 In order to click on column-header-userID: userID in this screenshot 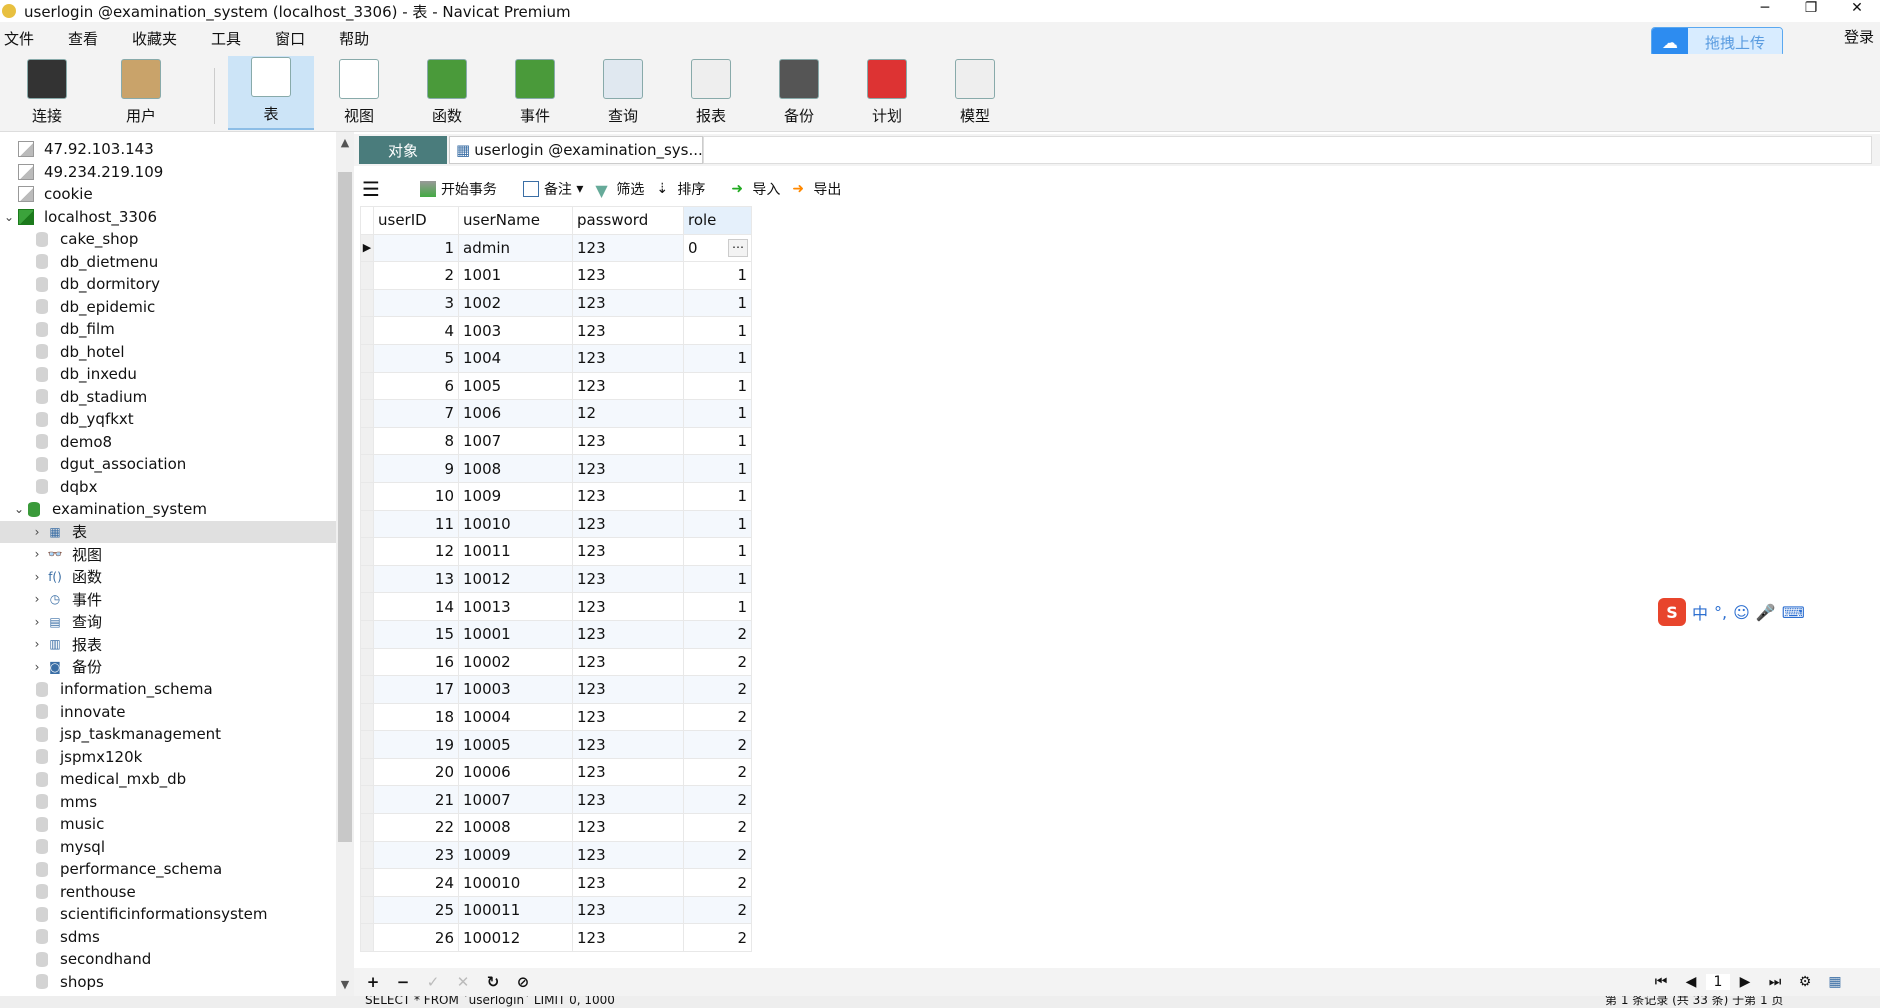, I will do `click(416, 220)`.